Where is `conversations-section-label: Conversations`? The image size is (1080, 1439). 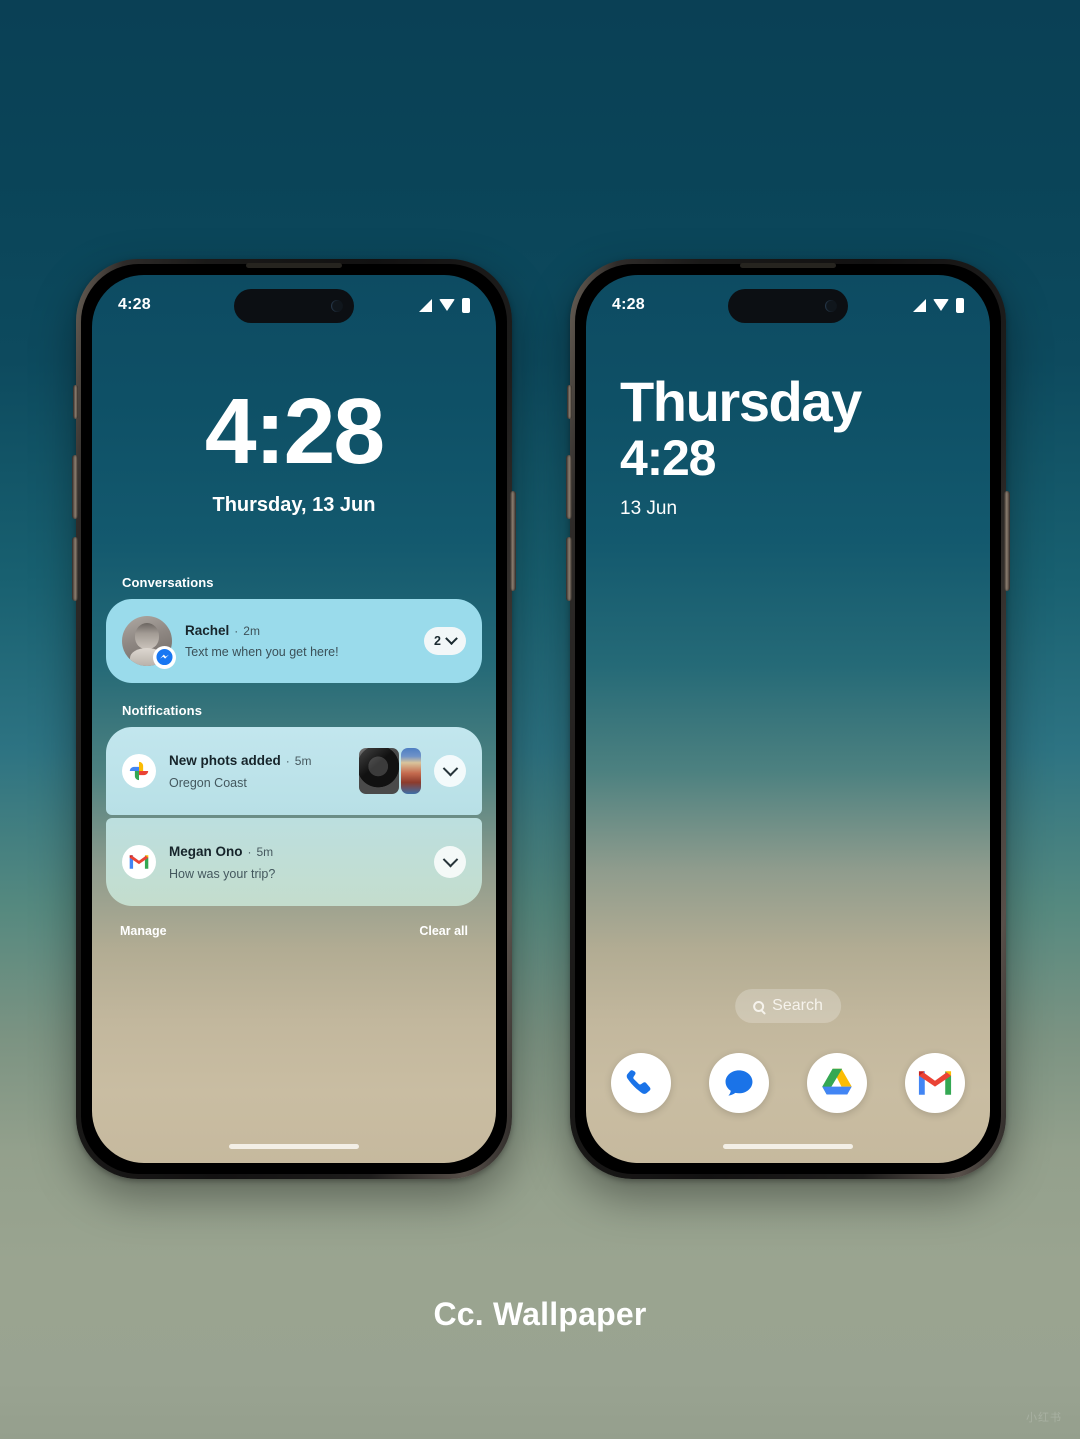 conversations-section-label: Conversations is located at coordinates (168, 582).